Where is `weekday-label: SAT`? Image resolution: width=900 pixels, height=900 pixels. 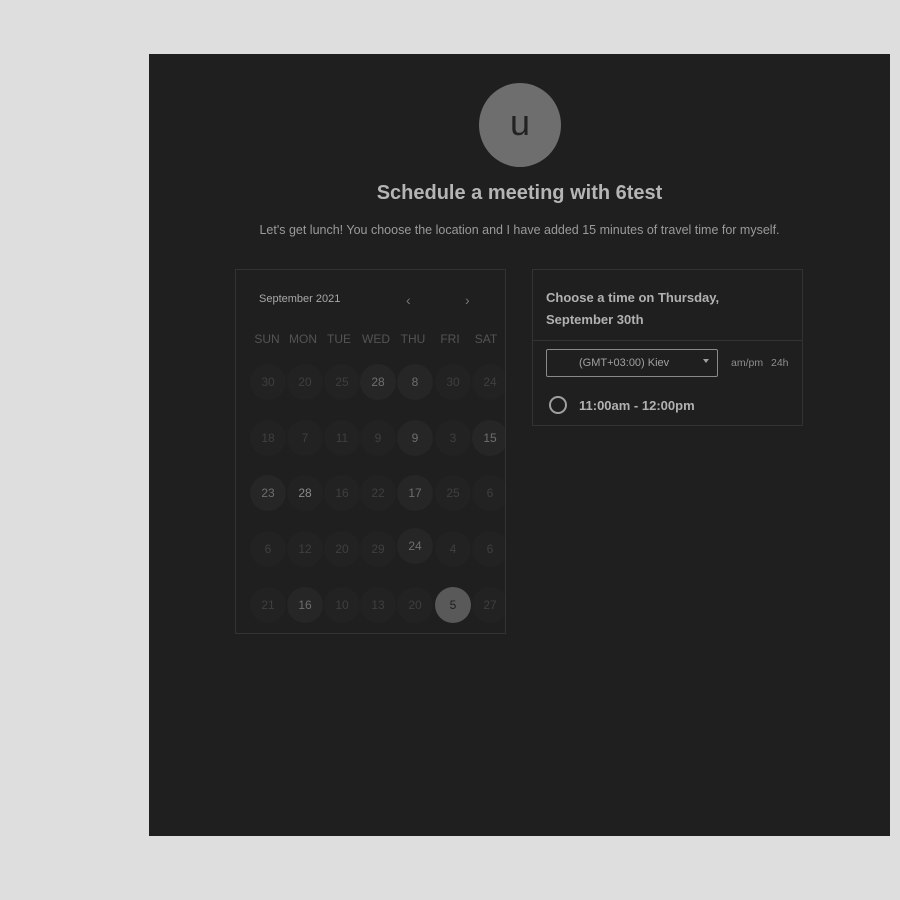
weekday-label: SAT is located at coordinates (486, 339).